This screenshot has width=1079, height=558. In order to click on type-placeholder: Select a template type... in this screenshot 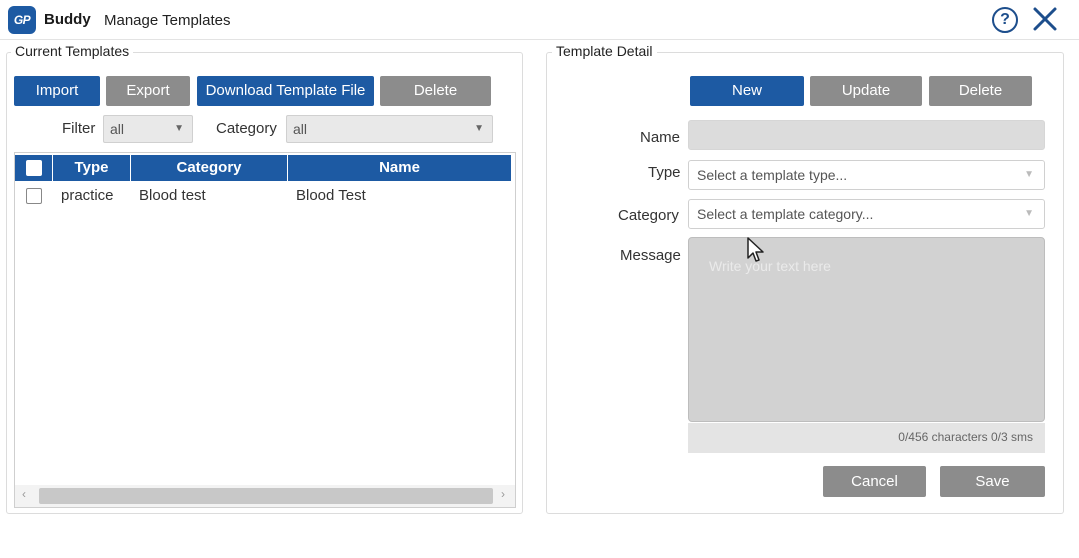, I will do `click(772, 175)`.